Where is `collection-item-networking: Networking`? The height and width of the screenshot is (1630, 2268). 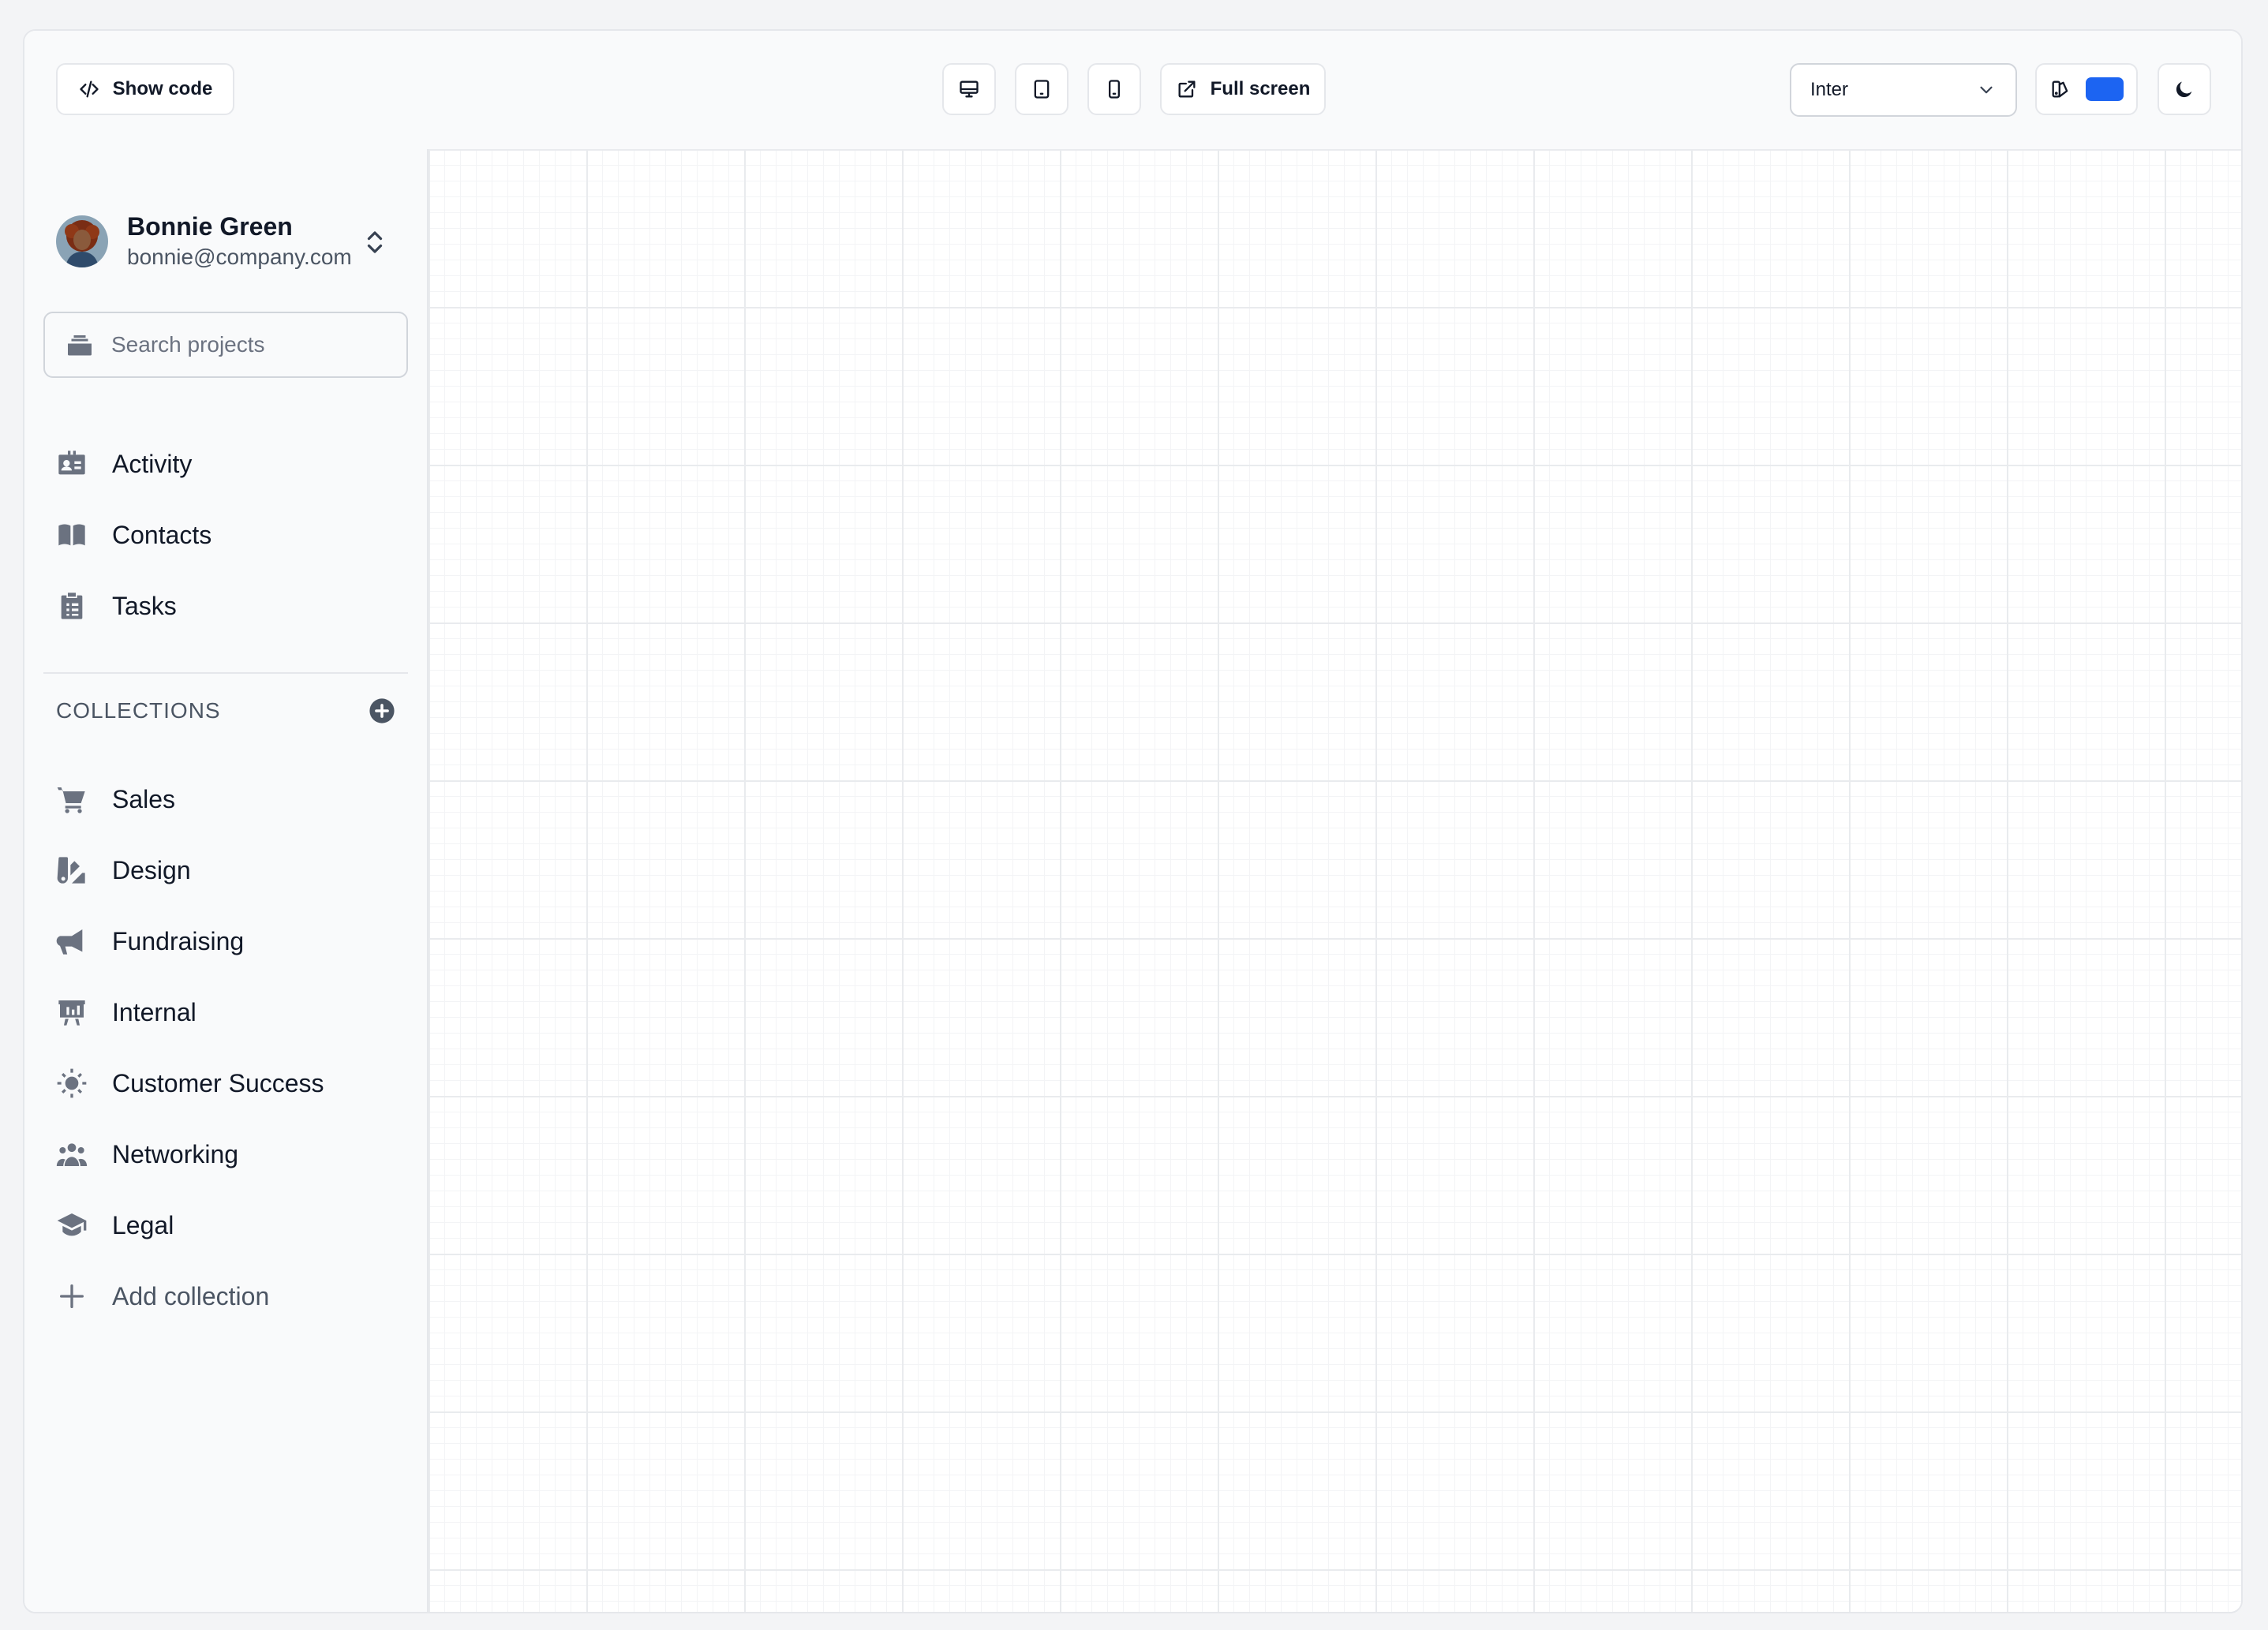
collection-item-networking: Networking is located at coordinates (229, 1154).